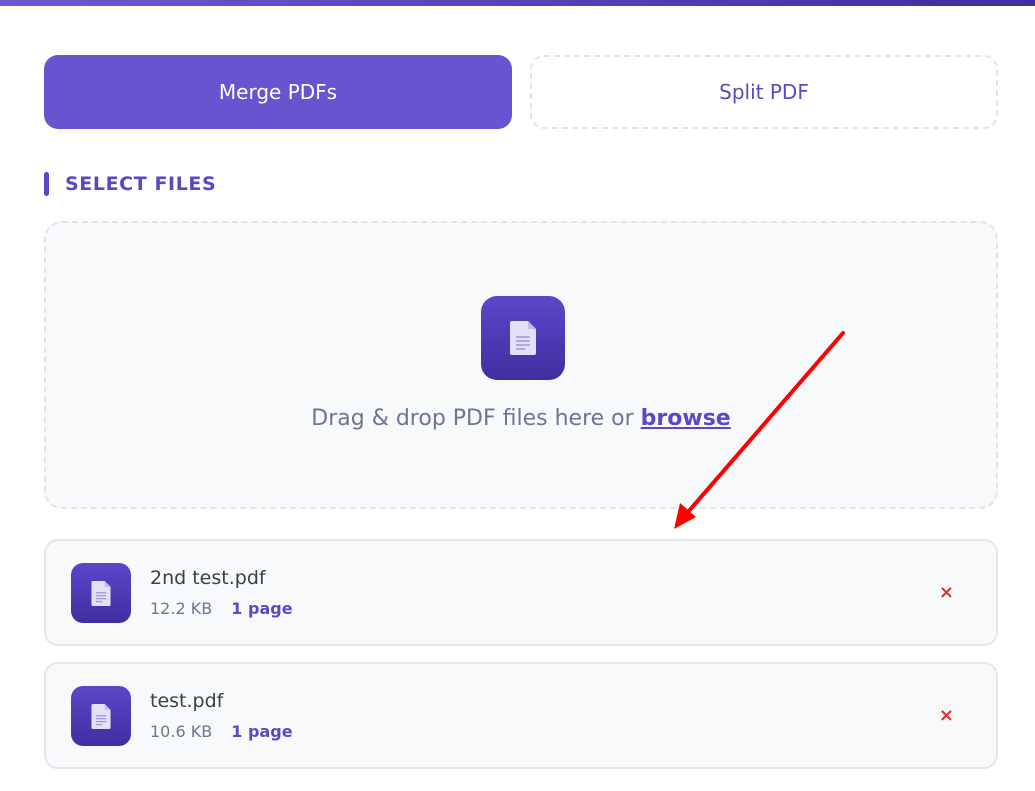 The image size is (1035, 791). I want to click on section-title: SELECT FILES, so click(141, 184).